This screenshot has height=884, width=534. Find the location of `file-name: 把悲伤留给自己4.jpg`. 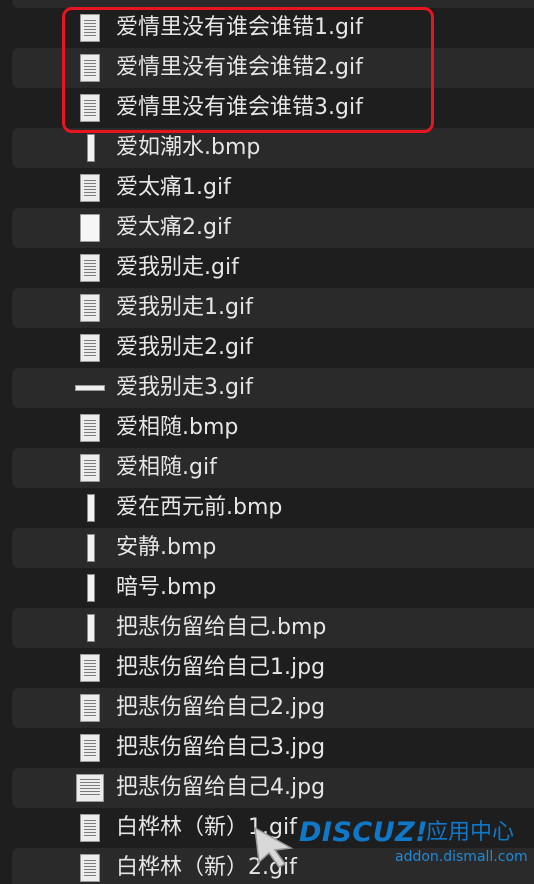

file-name: 把悲伤留给自己4.jpg is located at coordinates (221, 787).